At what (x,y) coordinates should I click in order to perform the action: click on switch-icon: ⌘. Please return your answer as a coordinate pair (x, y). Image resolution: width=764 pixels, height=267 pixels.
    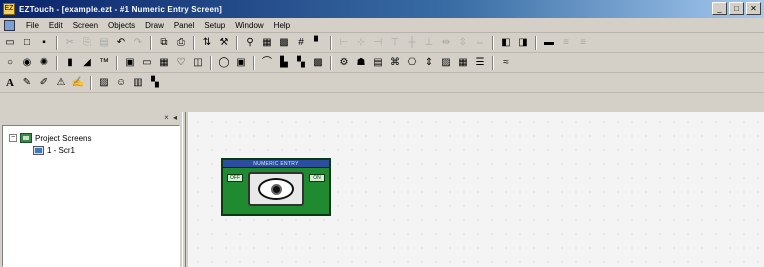
    Looking at the image, I should click on (395, 63).